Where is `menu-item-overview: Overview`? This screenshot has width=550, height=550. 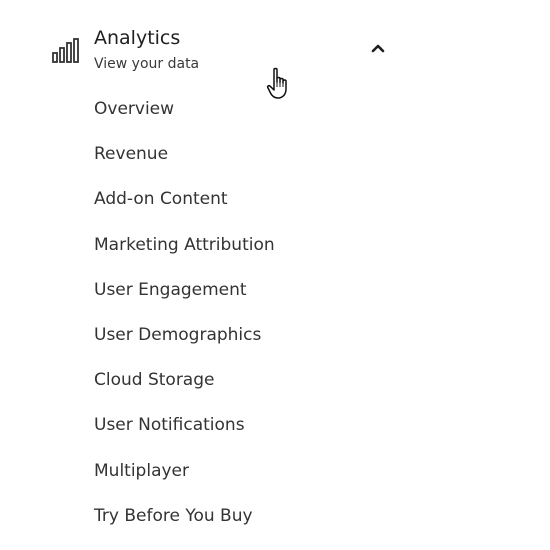 menu-item-overview: Overview is located at coordinates (184, 118).